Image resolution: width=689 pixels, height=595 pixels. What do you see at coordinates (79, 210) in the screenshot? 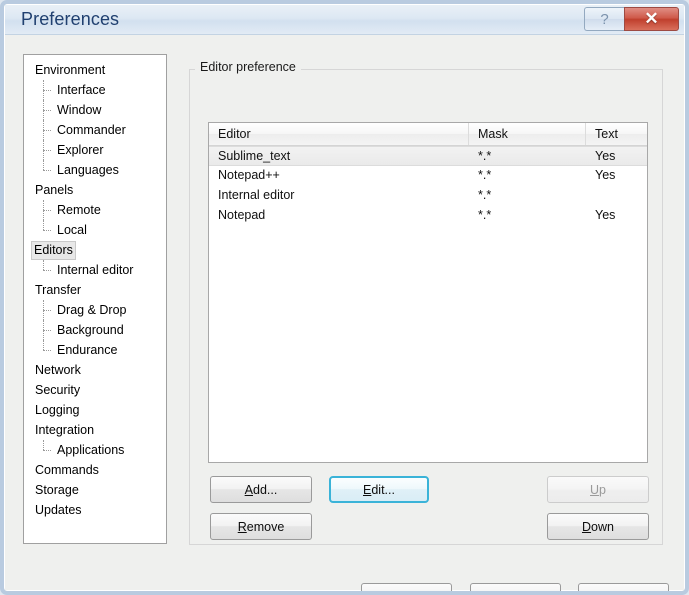
I see `sidebar-item-label: Remote` at bounding box center [79, 210].